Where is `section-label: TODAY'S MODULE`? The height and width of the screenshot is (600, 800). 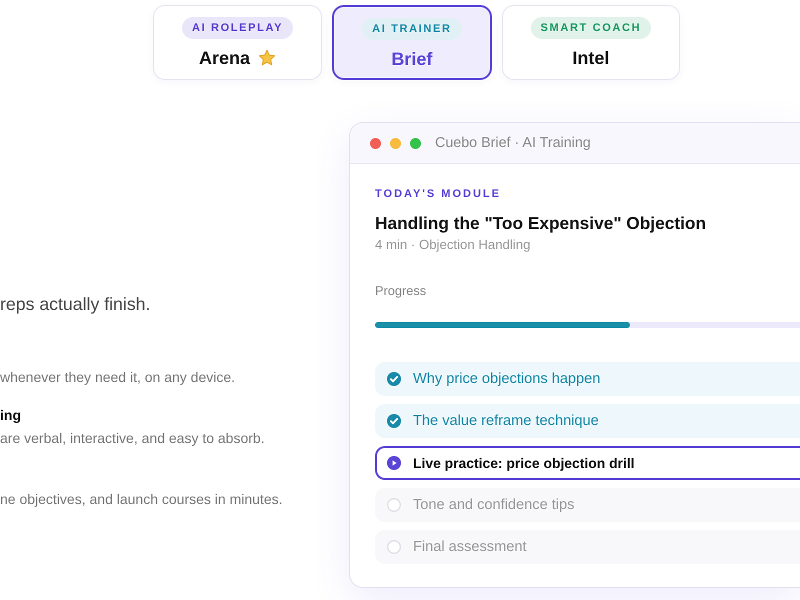 section-label: TODAY'S MODULE is located at coordinates (438, 194).